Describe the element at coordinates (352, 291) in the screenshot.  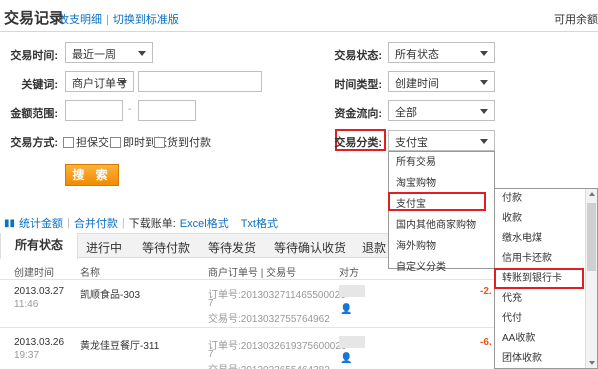
I see `row1-counterparty-blurred` at that location.